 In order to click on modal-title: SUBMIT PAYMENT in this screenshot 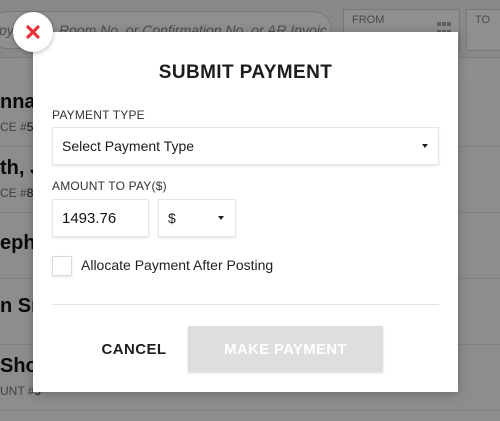, I will do `click(245, 72)`.